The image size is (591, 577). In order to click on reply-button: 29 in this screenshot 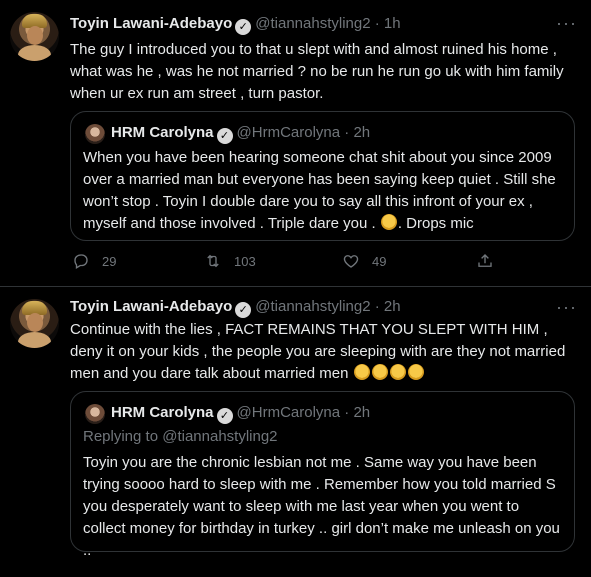, I will do `click(94, 261)`.